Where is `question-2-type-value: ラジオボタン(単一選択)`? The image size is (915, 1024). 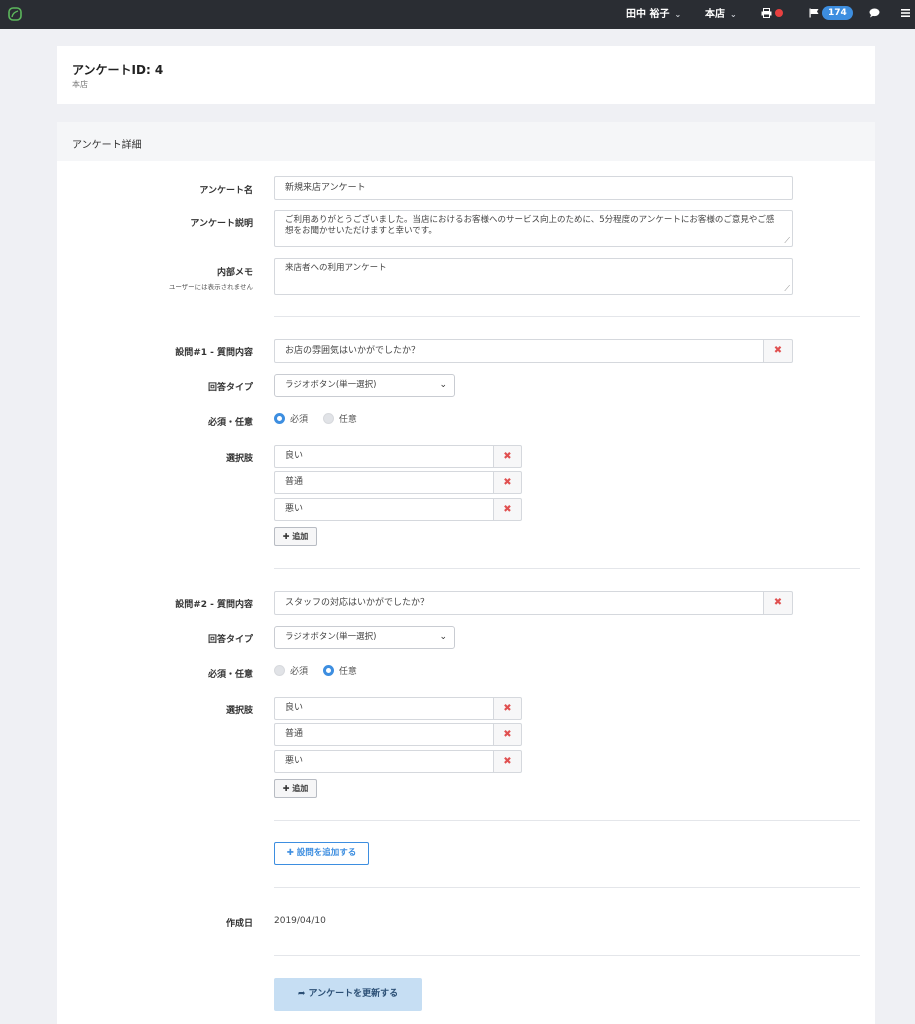 question-2-type-value: ラジオボタン(単一選択) is located at coordinates (331, 637).